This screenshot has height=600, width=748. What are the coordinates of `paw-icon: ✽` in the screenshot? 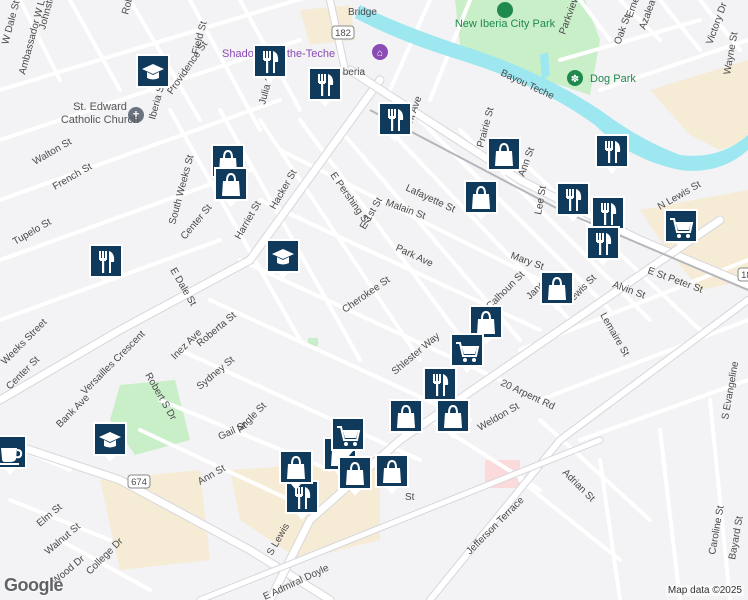 It's located at (575, 79).